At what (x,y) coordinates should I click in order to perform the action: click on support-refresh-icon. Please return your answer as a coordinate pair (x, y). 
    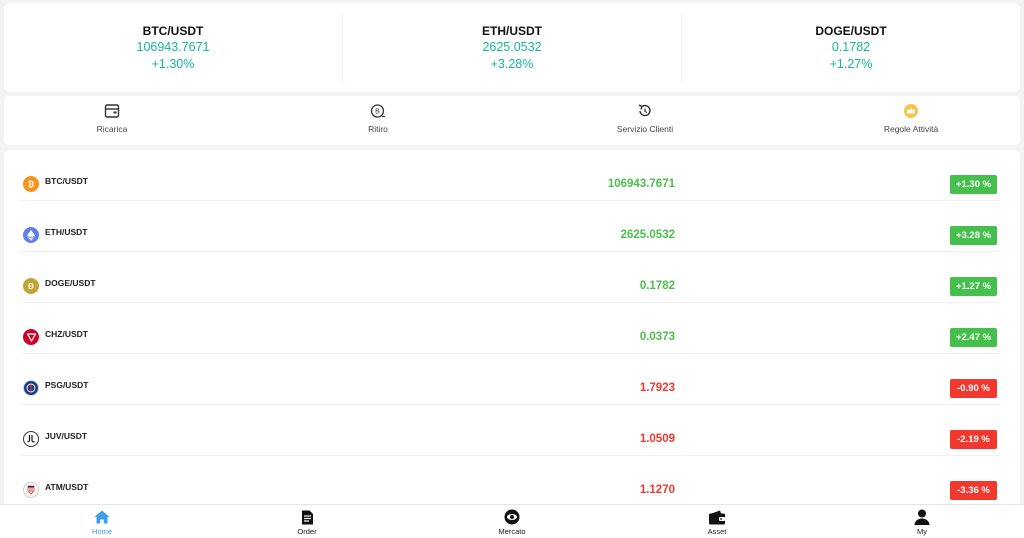
    Looking at the image, I should click on (645, 111).